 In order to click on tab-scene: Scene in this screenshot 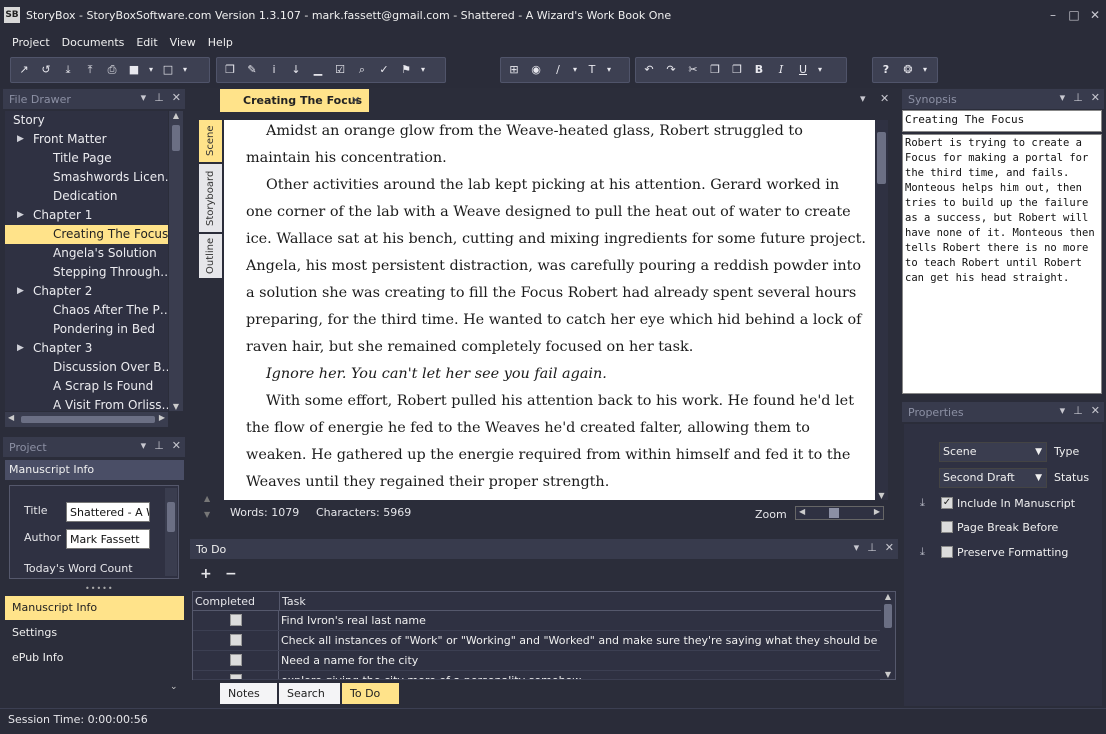, I will do `click(210, 141)`.